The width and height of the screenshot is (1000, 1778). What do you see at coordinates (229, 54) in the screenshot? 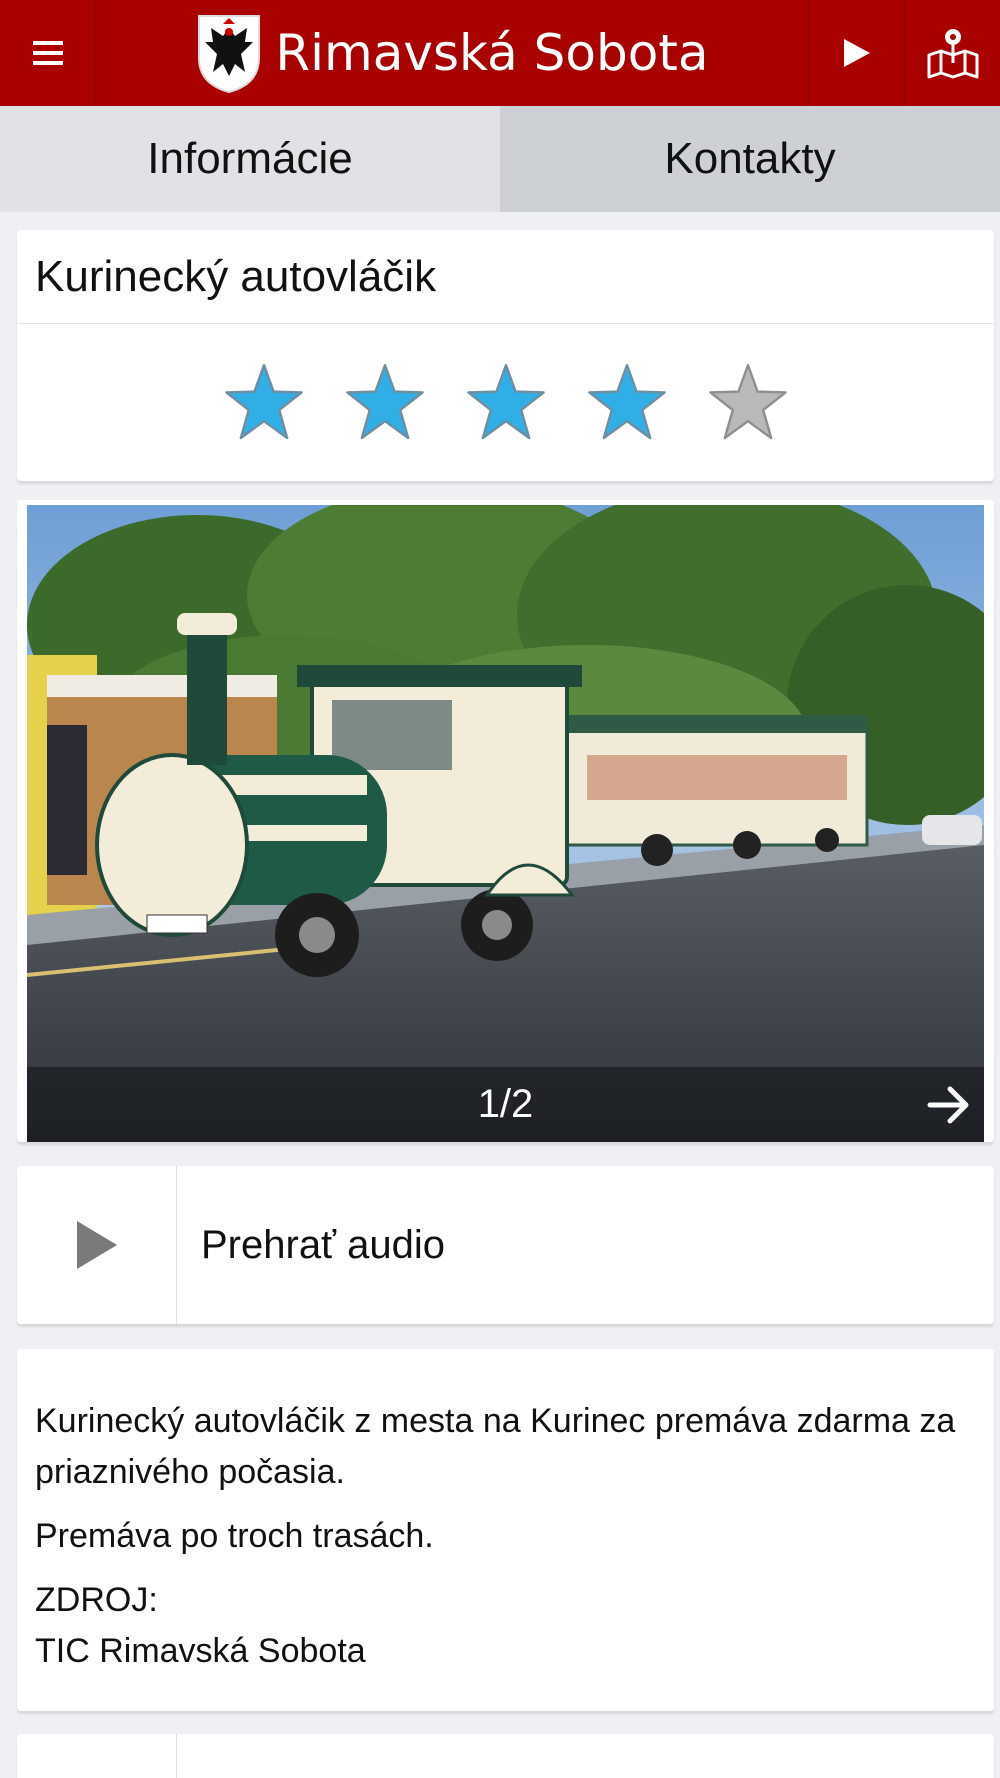
I see `coat-of-arms-logo` at bounding box center [229, 54].